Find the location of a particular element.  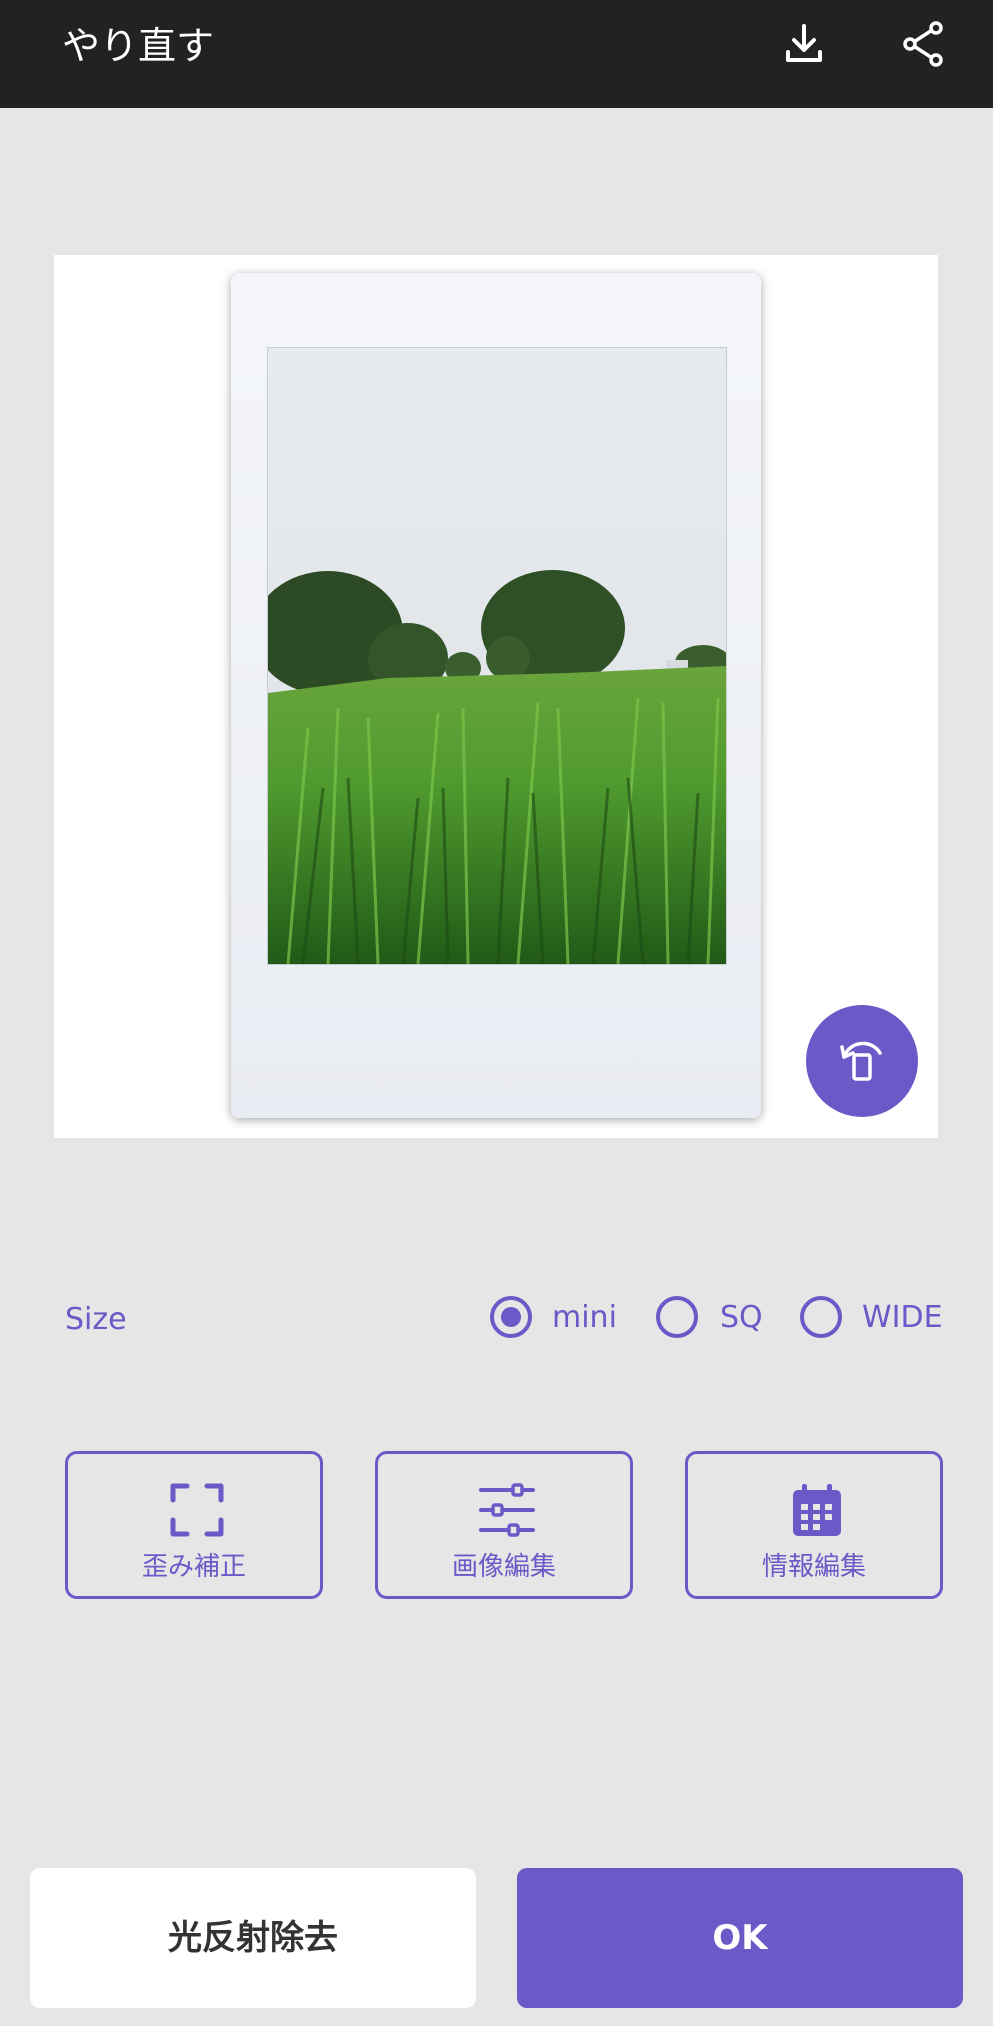

tool-label: 画像編集 is located at coordinates (503, 1567).